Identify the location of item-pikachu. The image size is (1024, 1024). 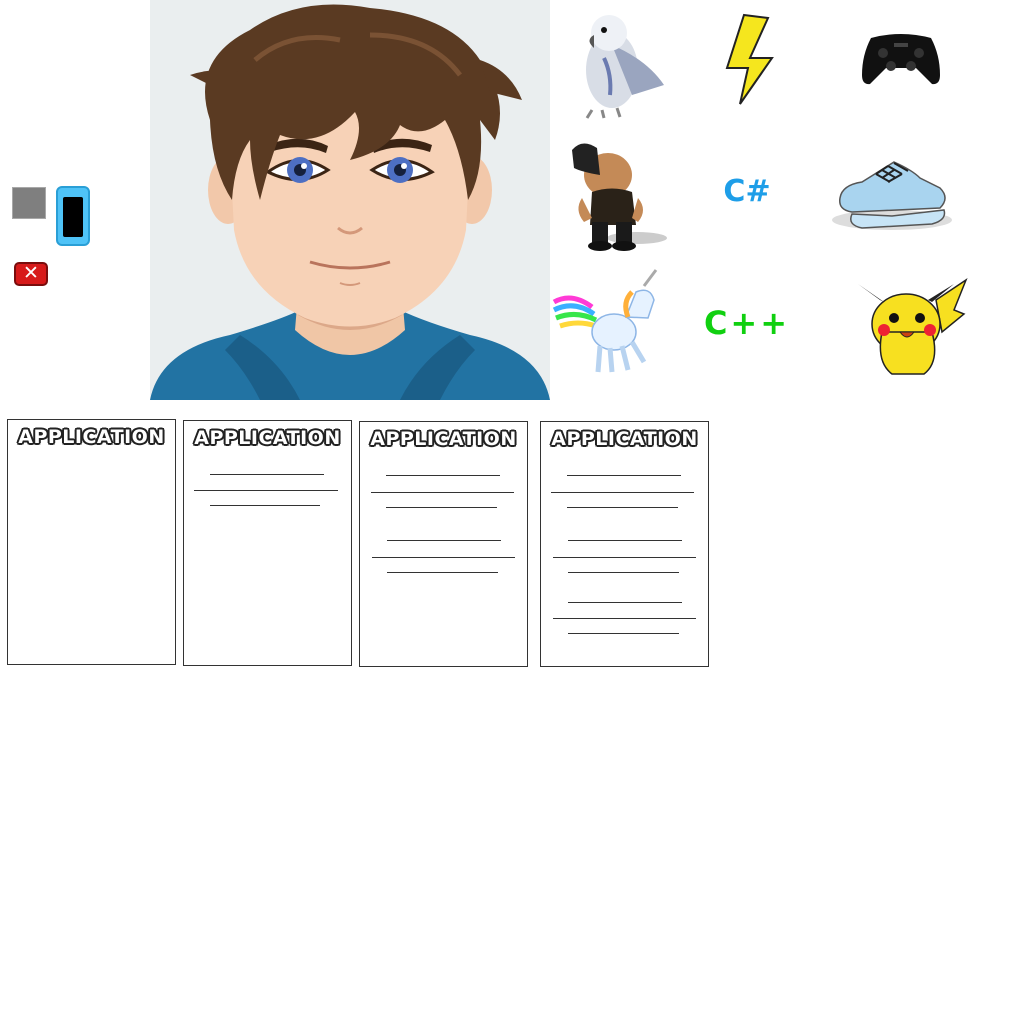
(911, 327).